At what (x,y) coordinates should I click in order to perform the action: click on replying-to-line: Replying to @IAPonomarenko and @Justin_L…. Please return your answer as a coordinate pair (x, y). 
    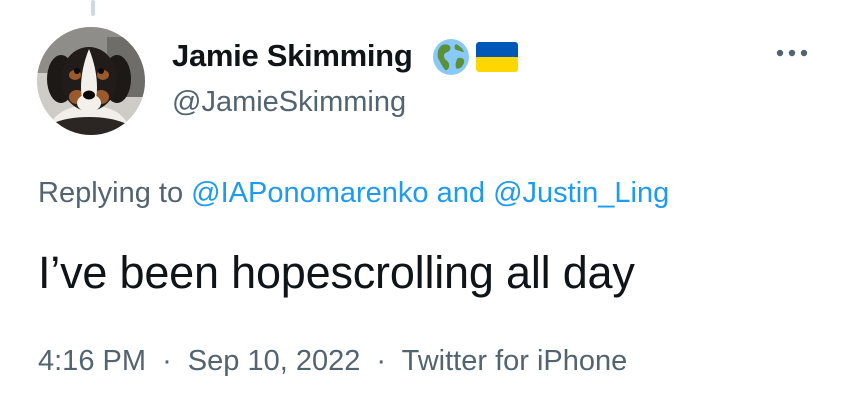
    Looking at the image, I should click on (353, 193).